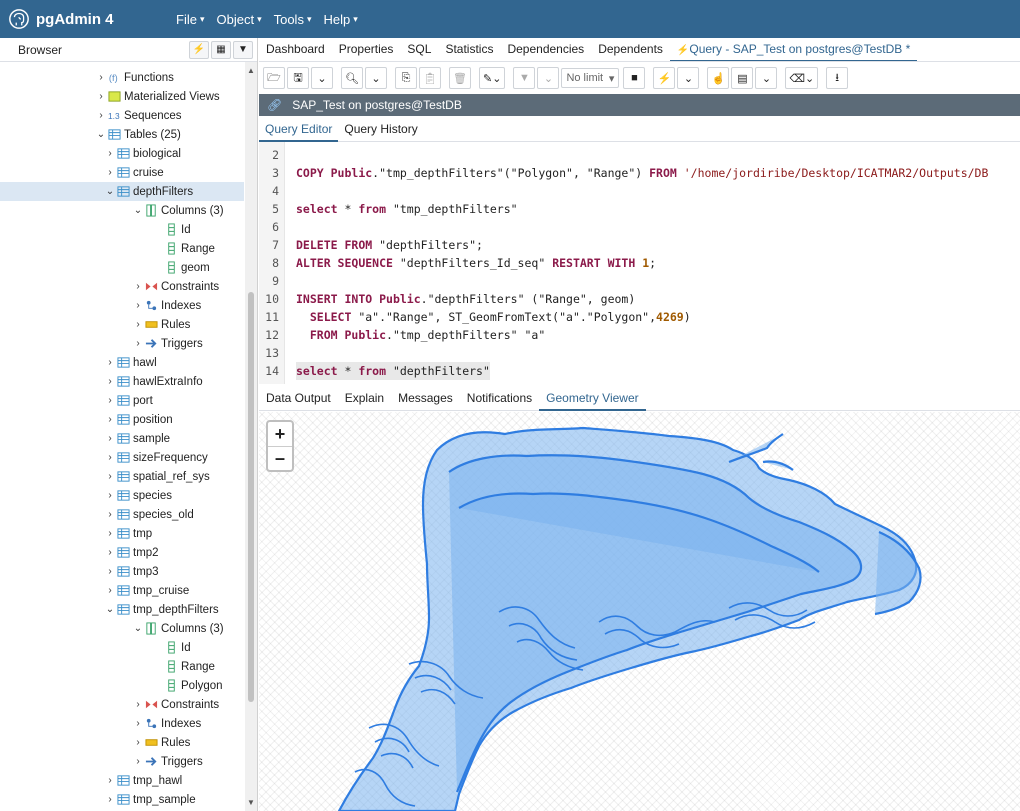  Describe the element at coordinates (153, 381) in the screenshot. I see `tree-node: › hawlExtraInfo` at that location.